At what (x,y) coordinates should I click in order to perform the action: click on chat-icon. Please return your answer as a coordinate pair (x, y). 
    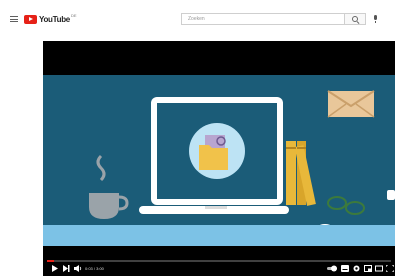
    Looking at the image, I should click on (391, 195).